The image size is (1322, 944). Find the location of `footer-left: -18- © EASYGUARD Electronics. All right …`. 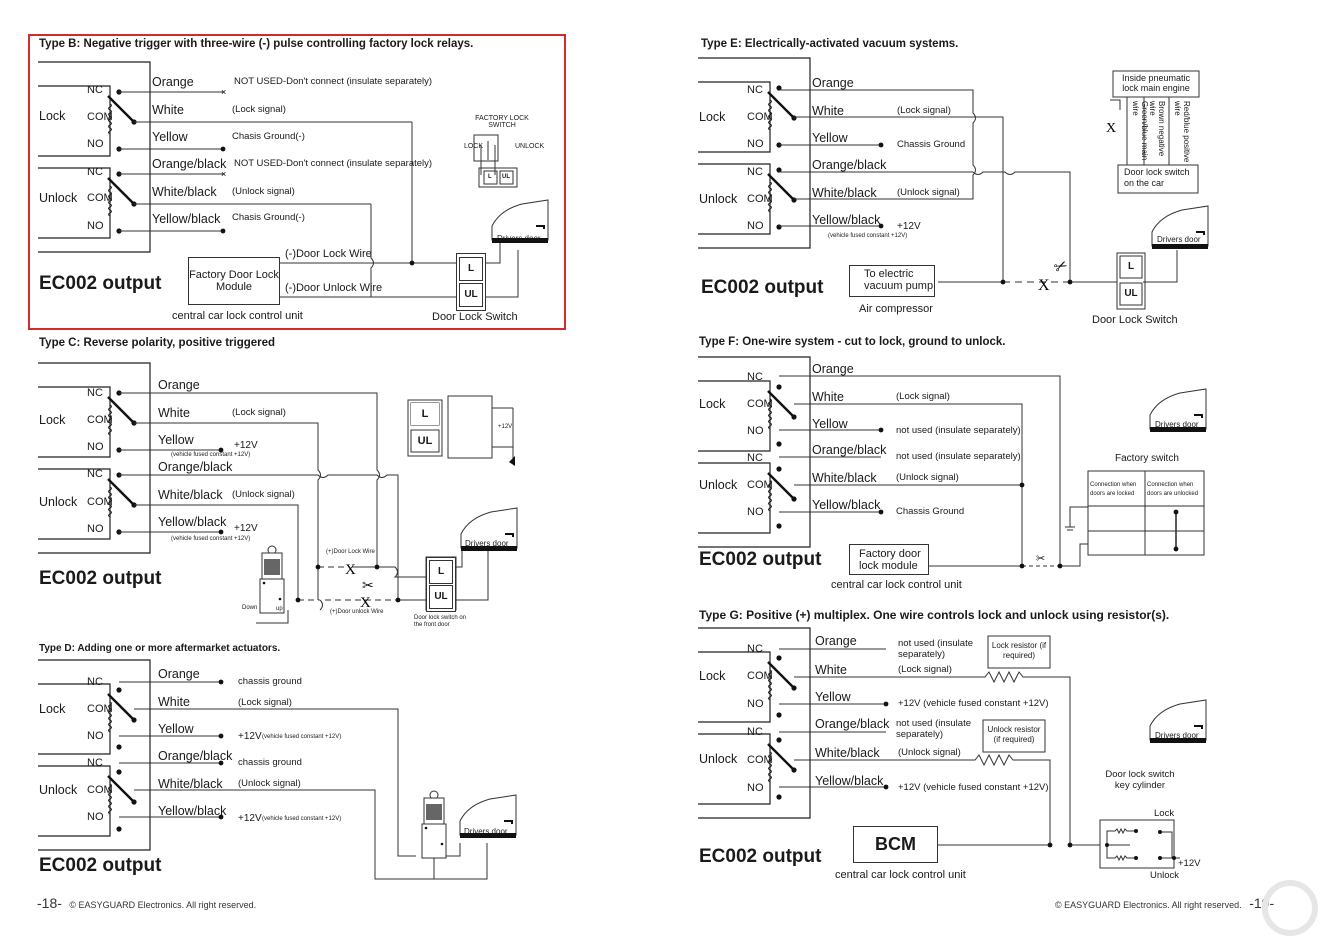

footer-left: -18- © EASYGUARD Electronics. All right … is located at coordinates (146, 903).